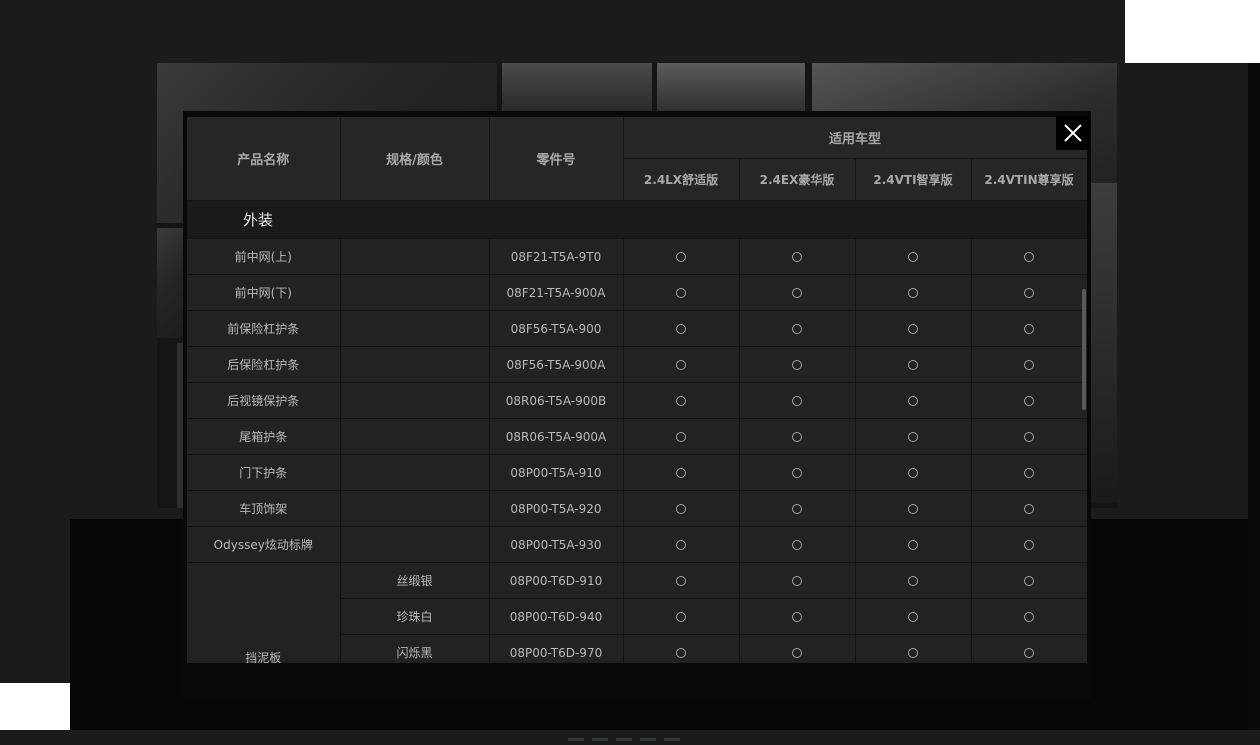  I want to click on part-number-cell: 08F56-T5A-900, so click(556, 328).